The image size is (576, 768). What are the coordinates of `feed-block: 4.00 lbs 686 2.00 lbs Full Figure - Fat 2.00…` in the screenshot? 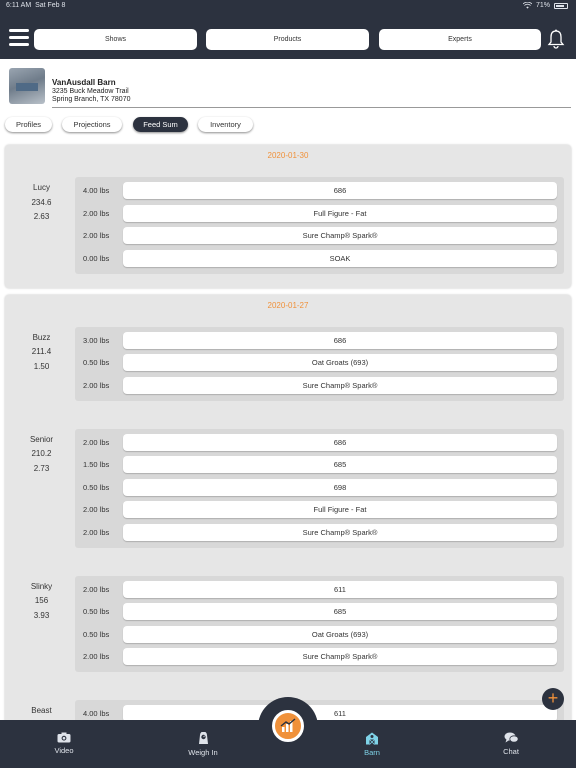 It's located at (319, 225).